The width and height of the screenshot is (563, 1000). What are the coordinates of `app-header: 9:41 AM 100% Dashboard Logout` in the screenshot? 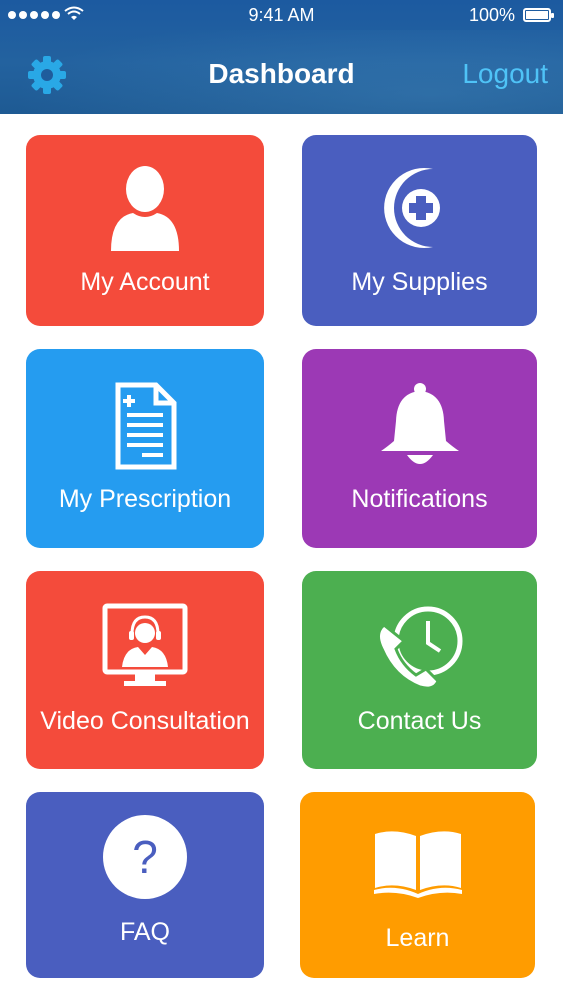 It's located at (281, 57).